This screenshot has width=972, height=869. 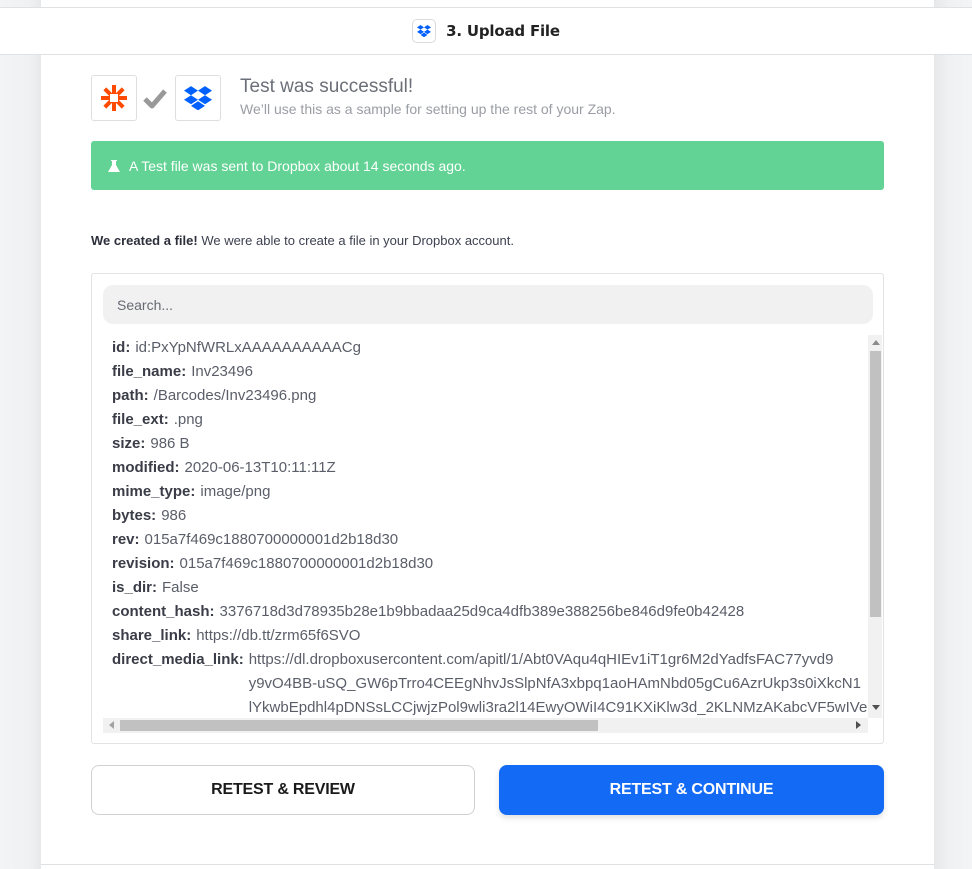 What do you see at coordinates (114, 98) in the screenshot?
I see `zapier-icon` at bounding box center [114, 98].